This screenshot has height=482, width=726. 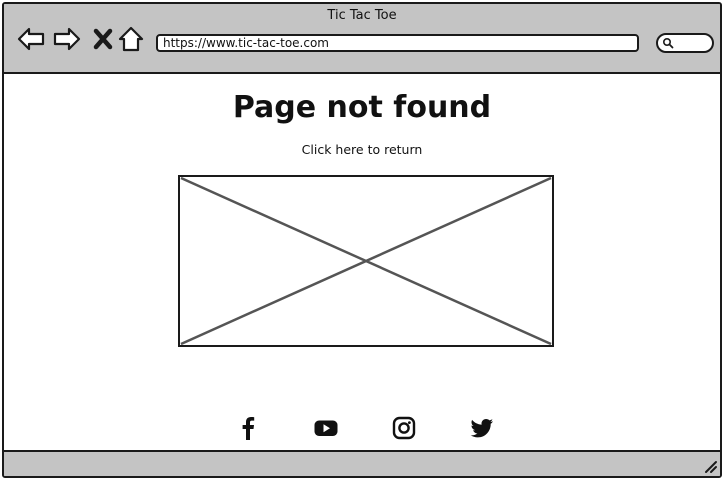 What do you see at coordinates (397, 43) in the screenshot?
I see `address-bar: https://www.tic-tac-toe.com` at bounding box center [397, 43].